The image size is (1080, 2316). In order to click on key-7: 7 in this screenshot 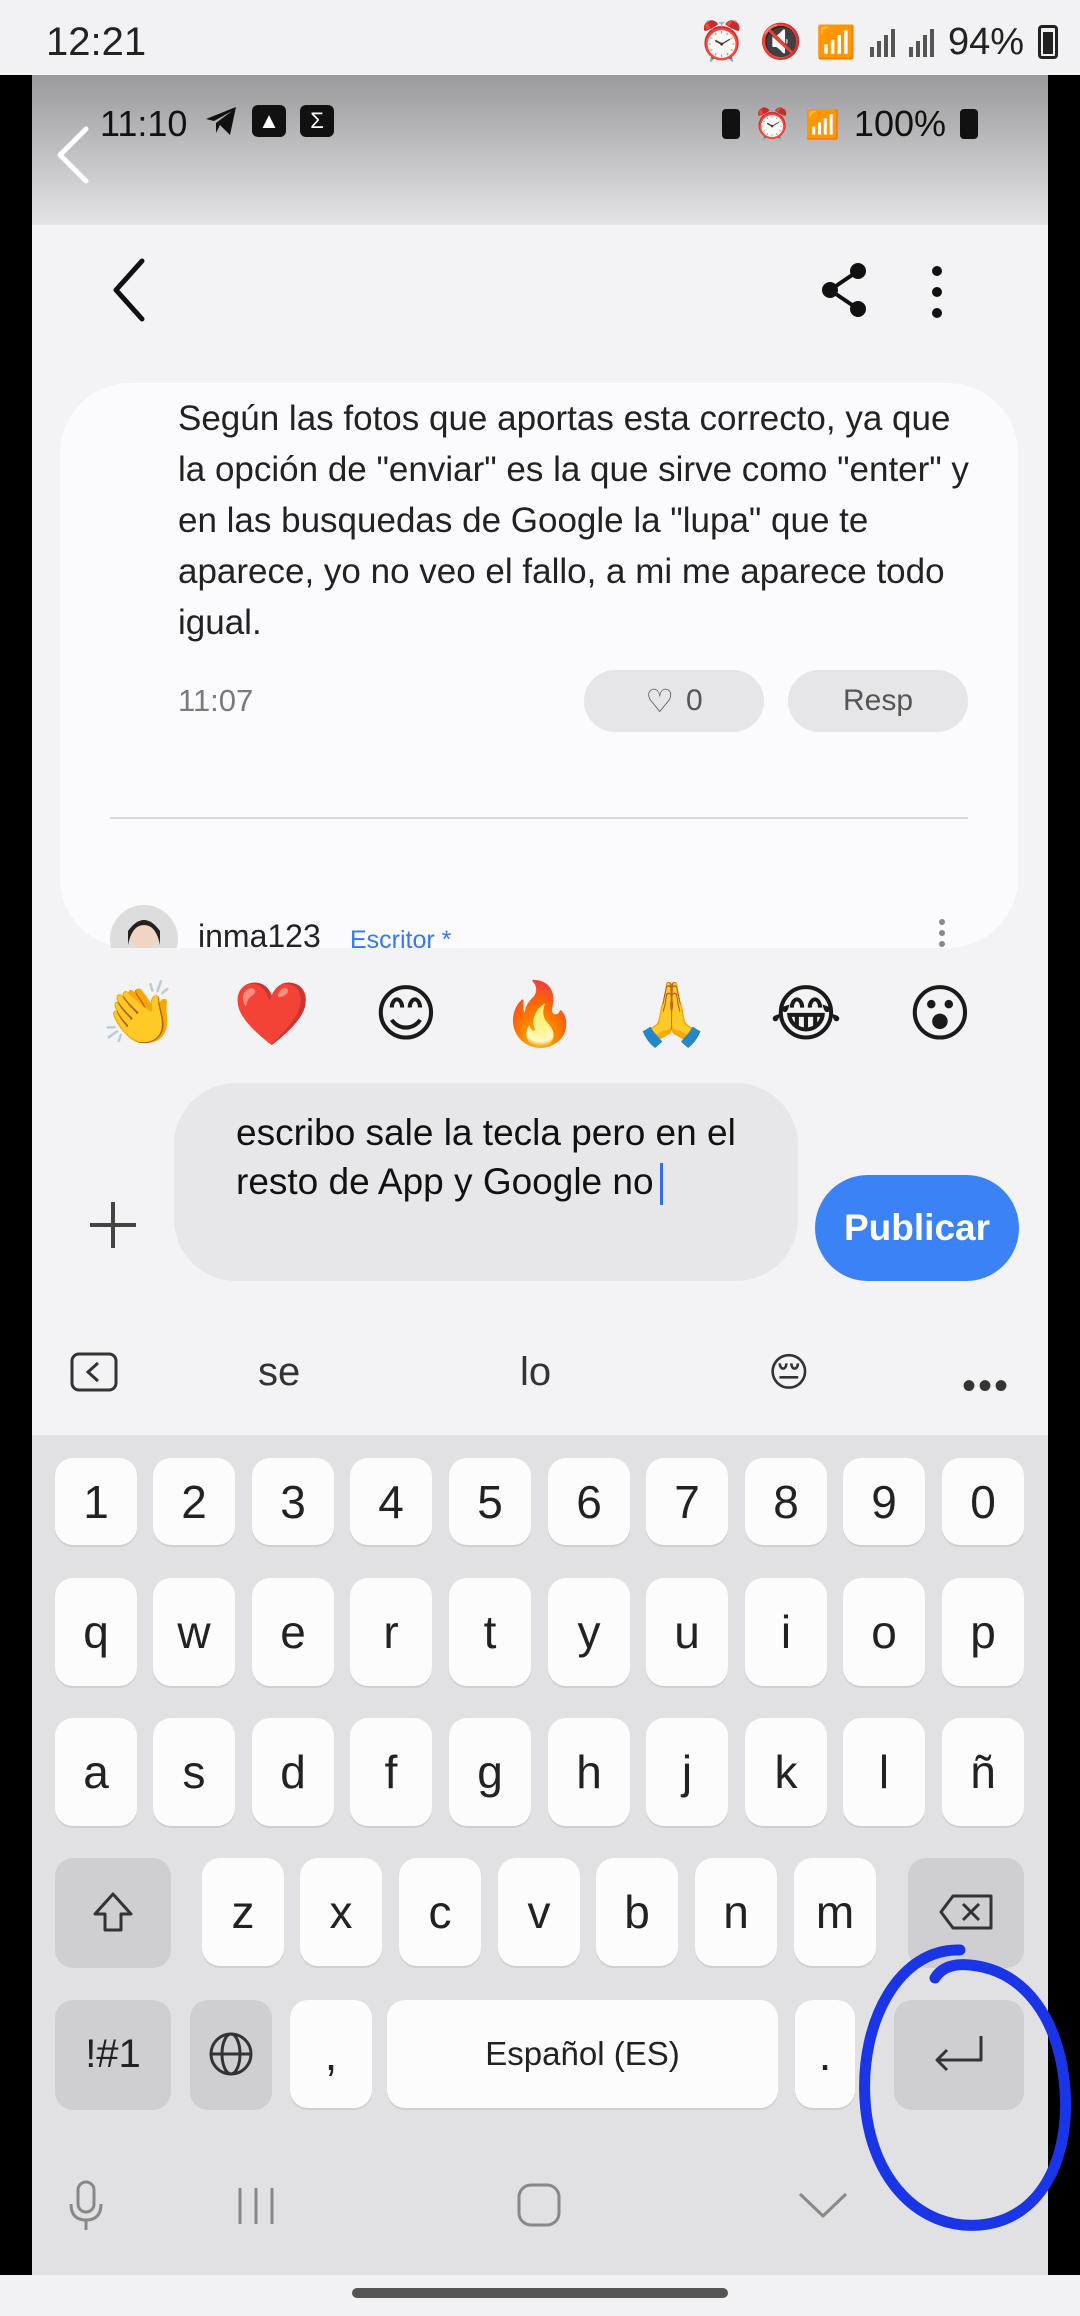, I will do `click(687, 1501)`.